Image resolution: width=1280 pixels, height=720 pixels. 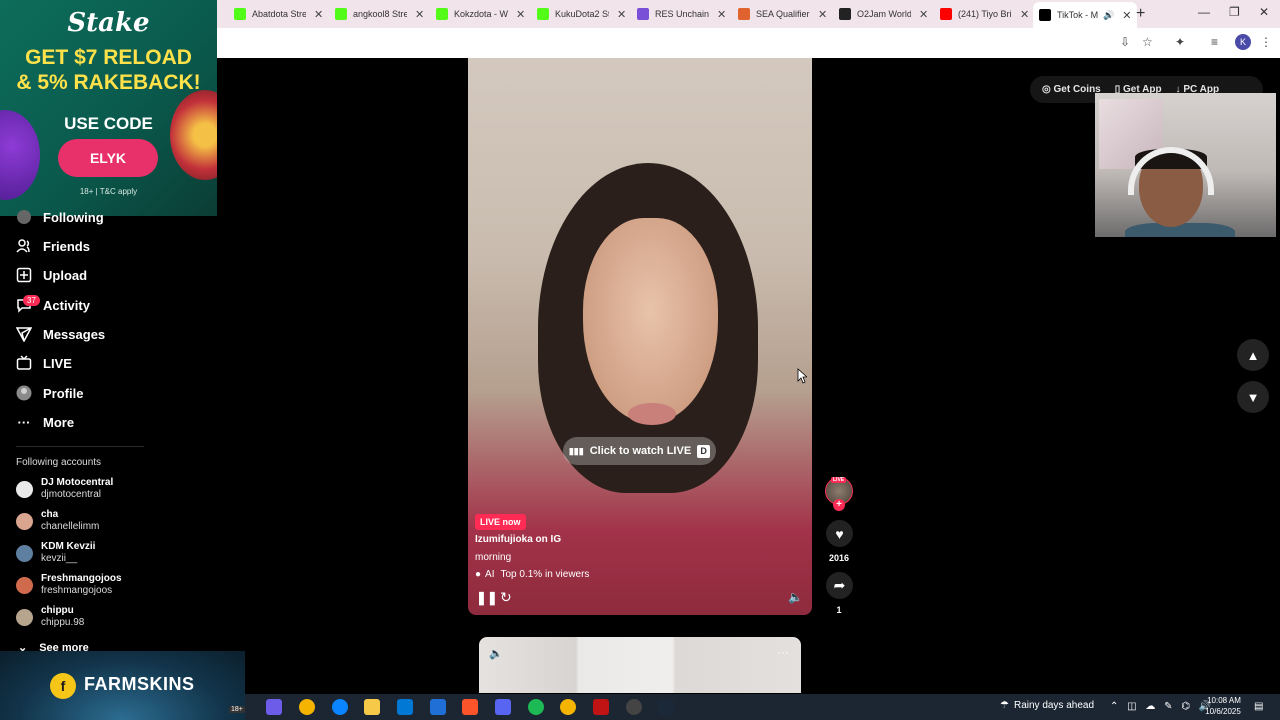 I want to click on heart-icon: ♥, so click(x=839, y=533).